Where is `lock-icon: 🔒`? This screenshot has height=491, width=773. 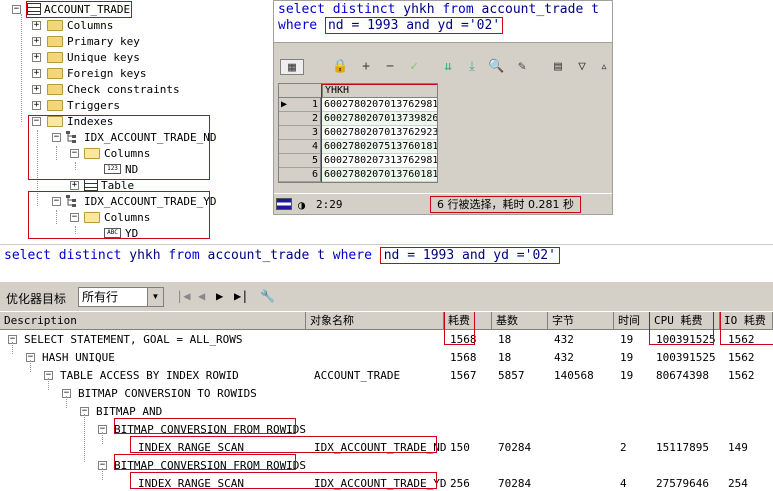 lock-icon: 🔒 is located at coordinates (340, 67).